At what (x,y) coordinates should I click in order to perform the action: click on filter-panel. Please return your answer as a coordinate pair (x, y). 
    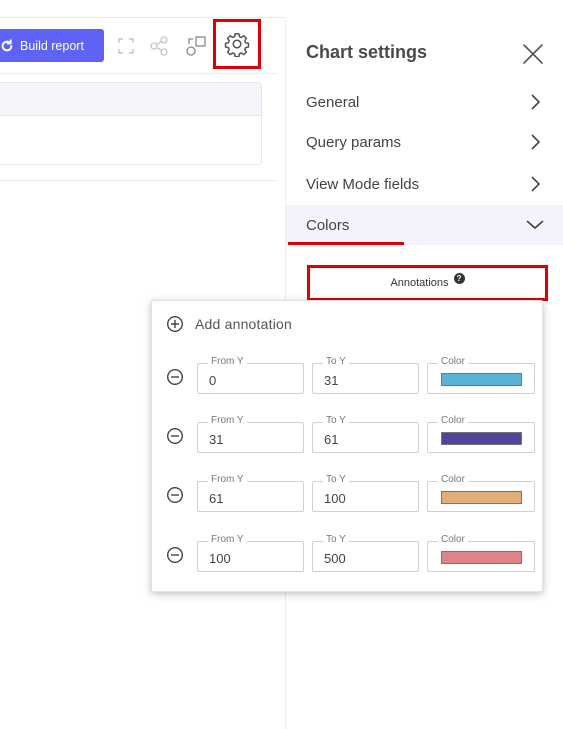
    Looking at the image, I should click on (131, 123).